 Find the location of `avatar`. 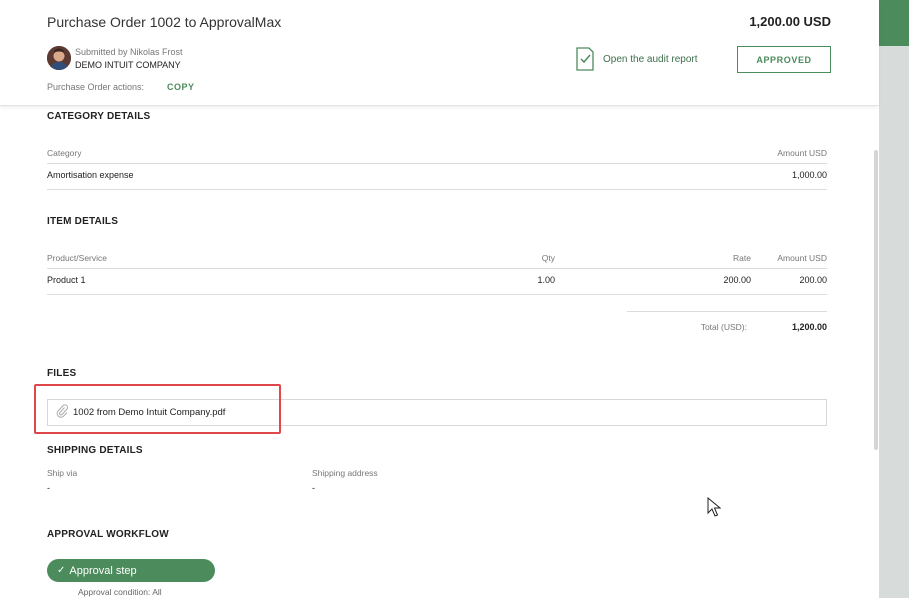

avatar is located at coordinates (59, 58).